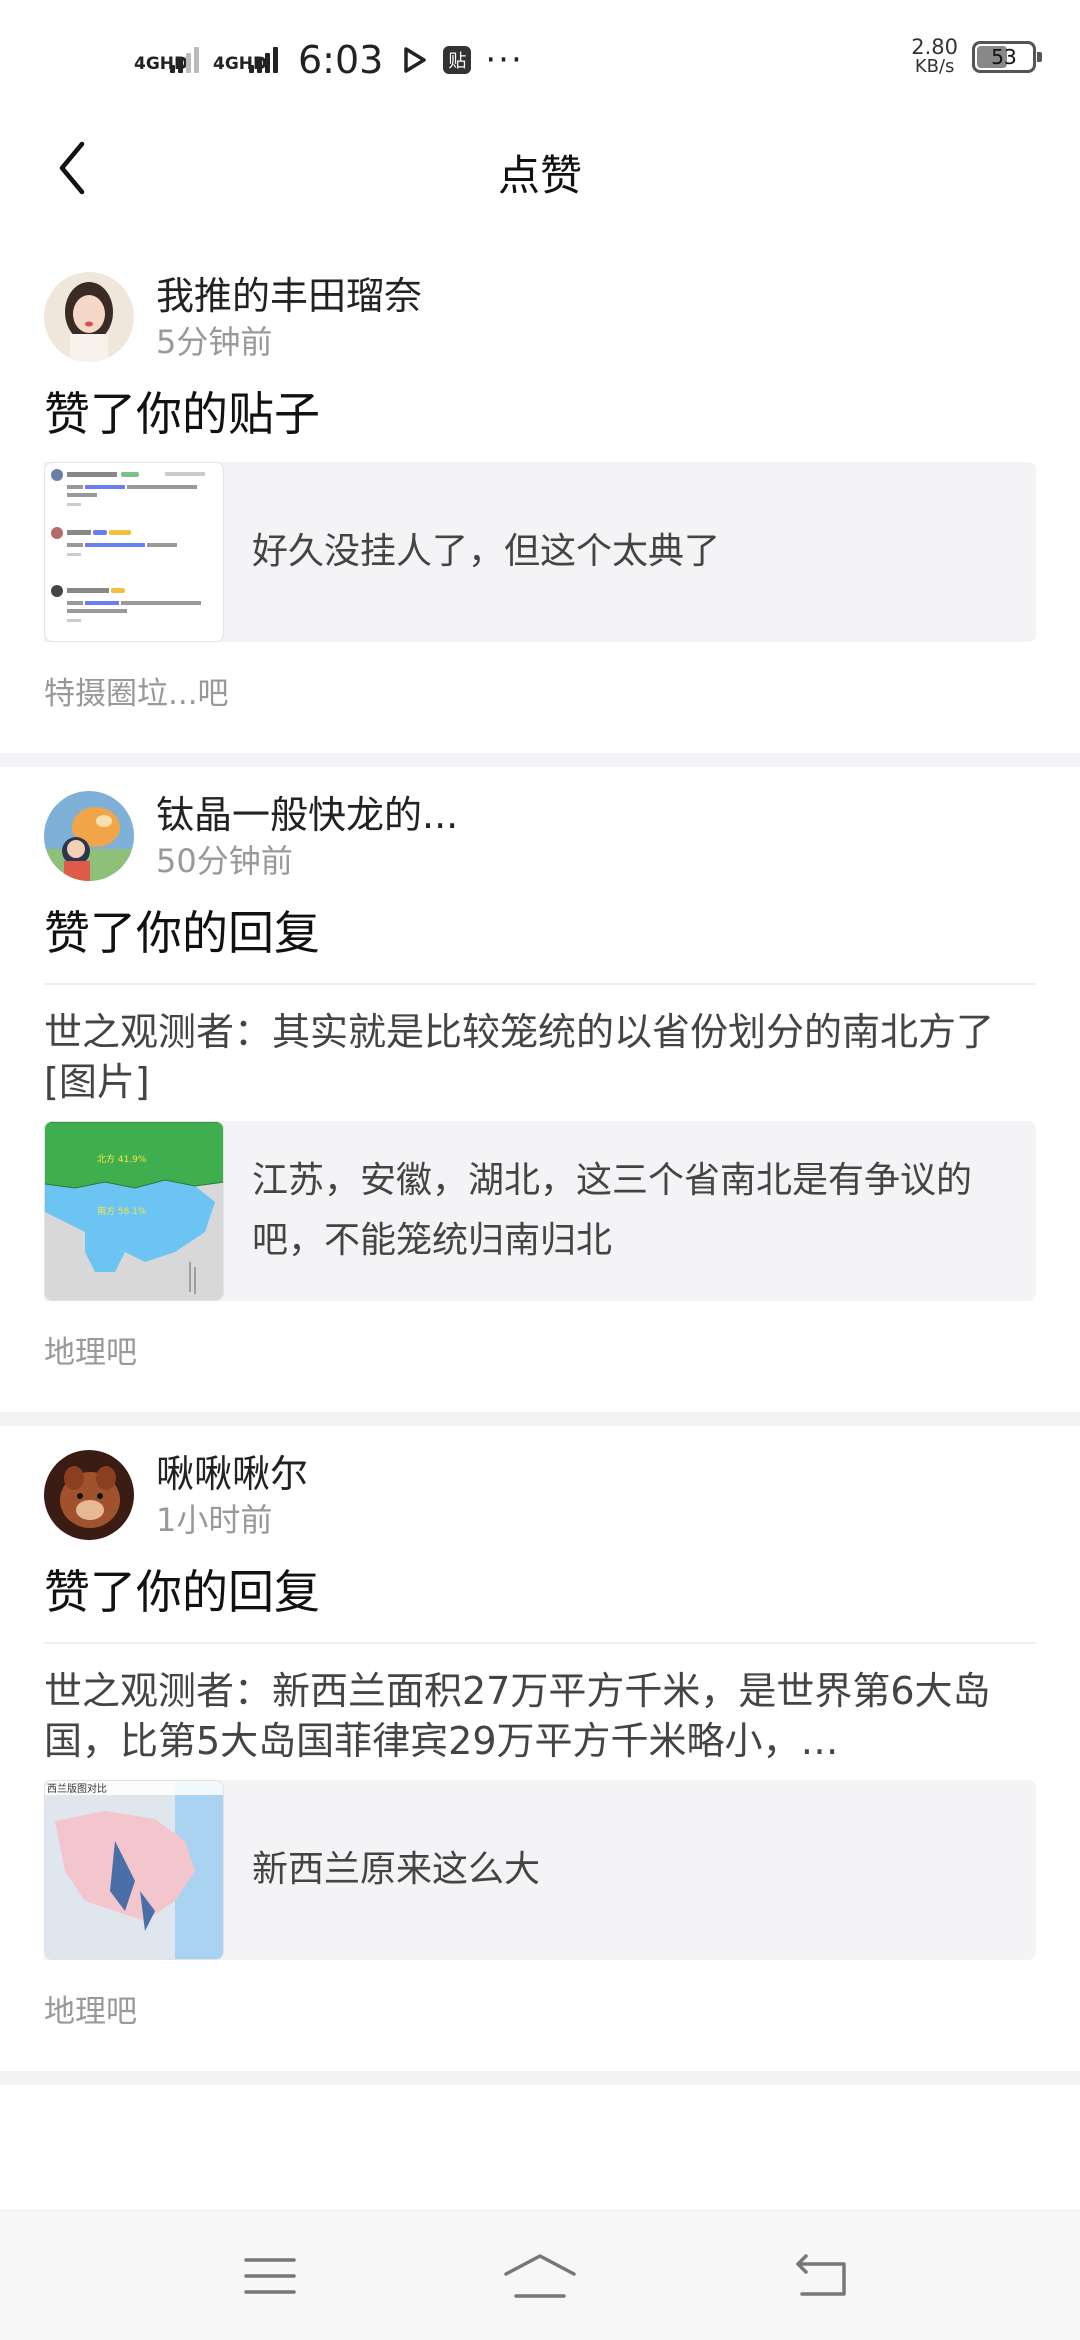  What do you see at coordinates (224, 861) in the screenshot?
I see `timestamp: 50分钟前` at bounding box center [224, 861].